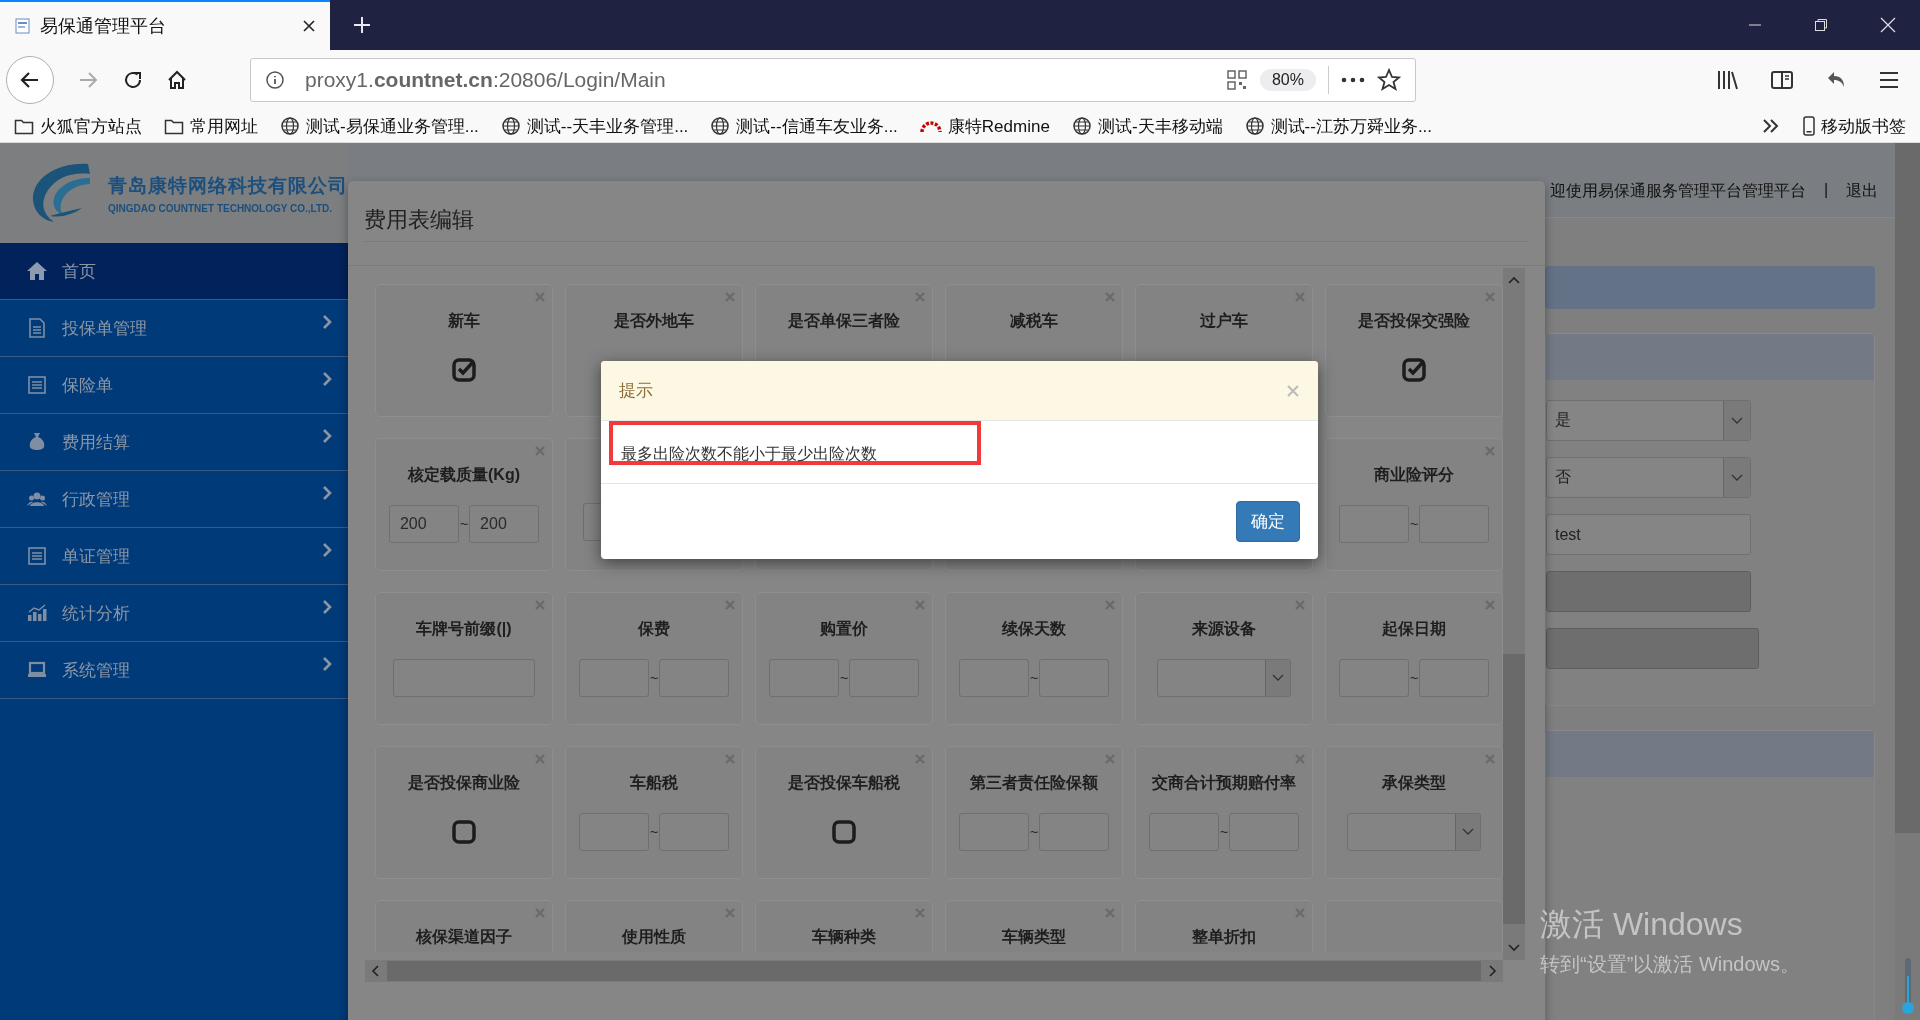 This screenshot has height=1020, width=1920. Describe the element at coordinates (486, 80) in the screenshot. I see `url-text: proxy1.countnet.cn:20806/Login/Main` at that location.